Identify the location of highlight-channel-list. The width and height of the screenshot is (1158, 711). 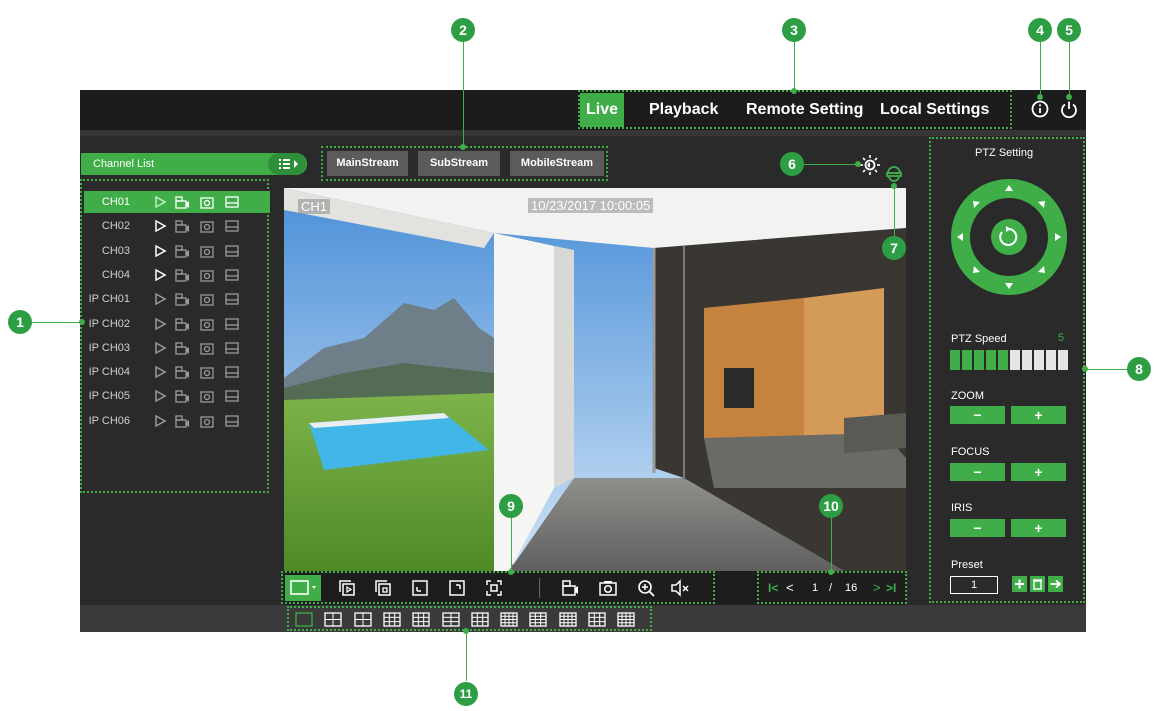
(174, 336).